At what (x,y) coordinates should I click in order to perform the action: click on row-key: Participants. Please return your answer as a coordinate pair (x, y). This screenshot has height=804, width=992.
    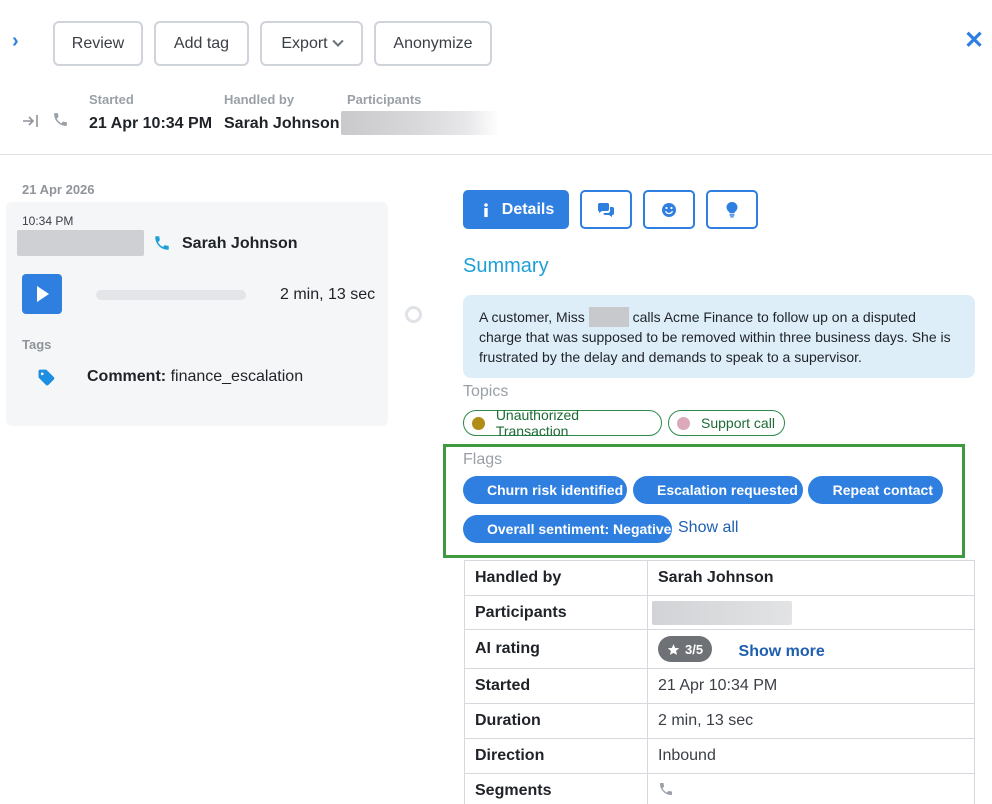
    Looking at the image, I should click on (556, 612).